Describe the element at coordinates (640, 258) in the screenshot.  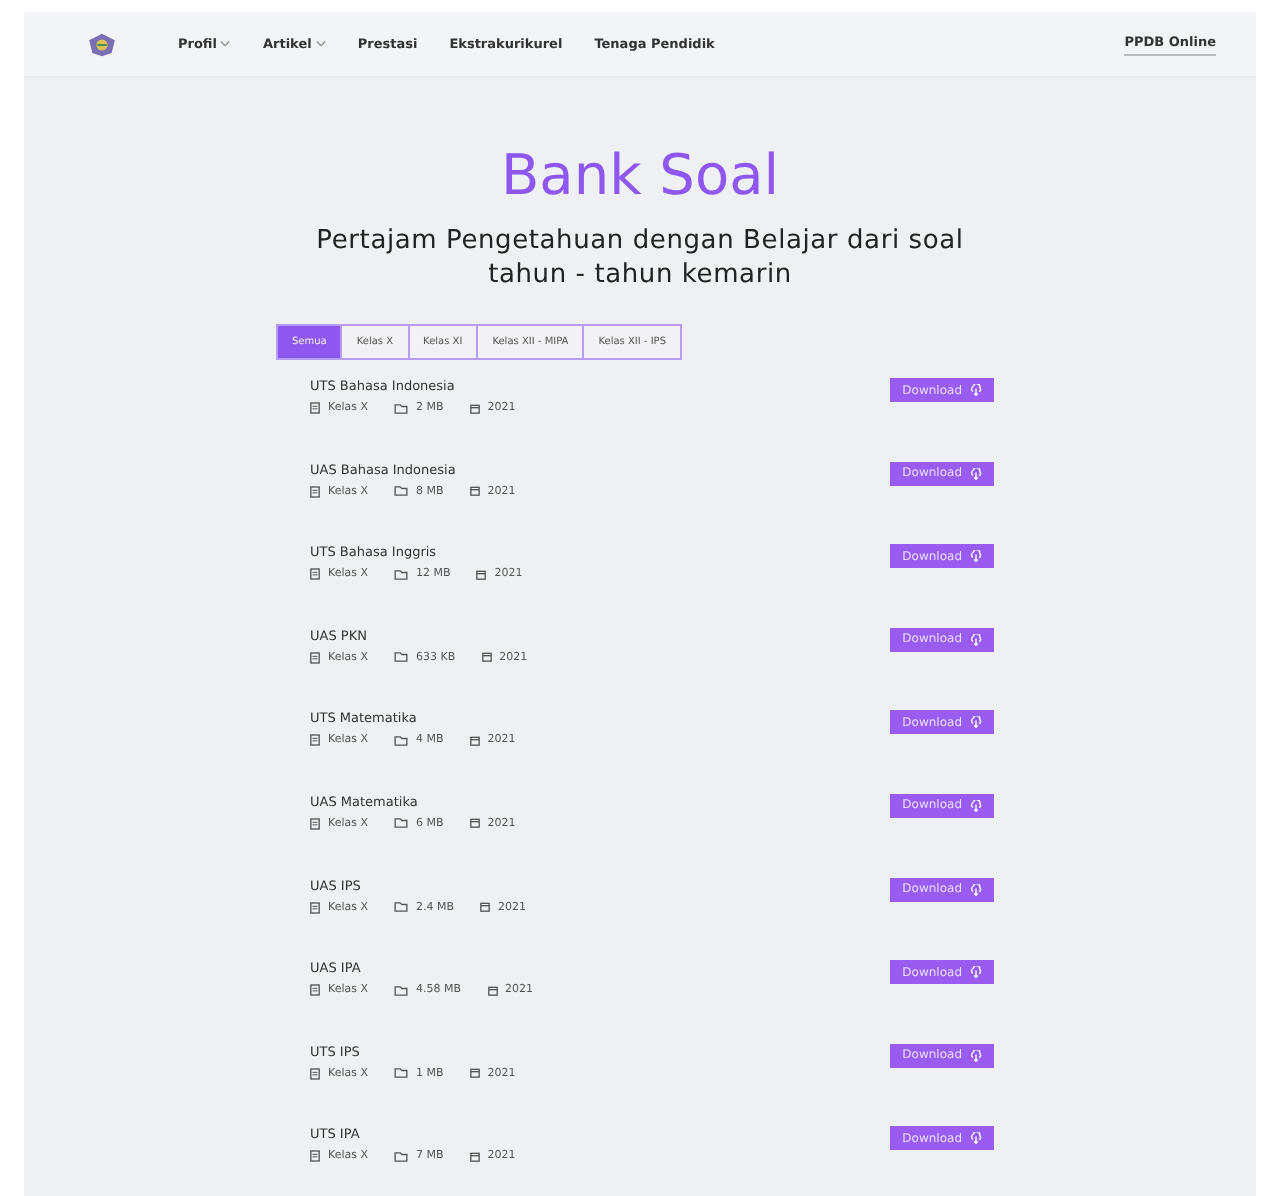
I see `page-subtitle: Pertajam Pengetahuan dengan Belajar dari soal tahun - tahun kemarin` at that location.